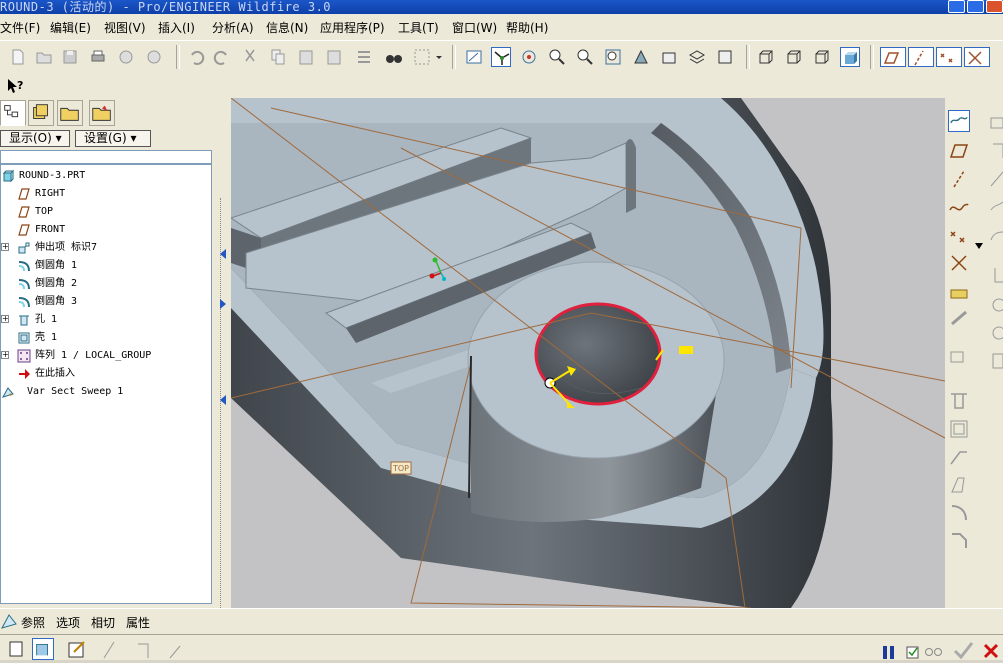 The height and width of the screenshot is (663, 1003). What do you see at coordinates (13, 113) in the screenshot?
I see `model-tree-tab` at bounding box center [13, 113].